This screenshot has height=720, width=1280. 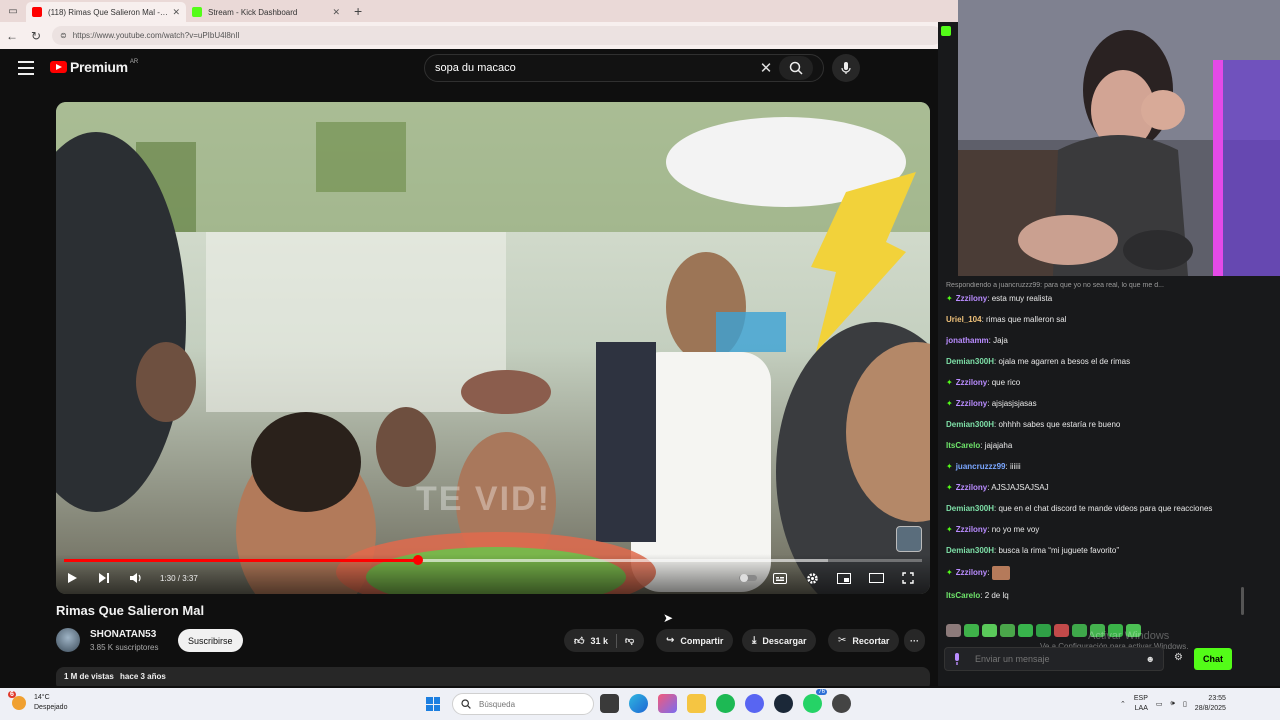 I want to click on back-icon: ←, so click(x=12, y=36).